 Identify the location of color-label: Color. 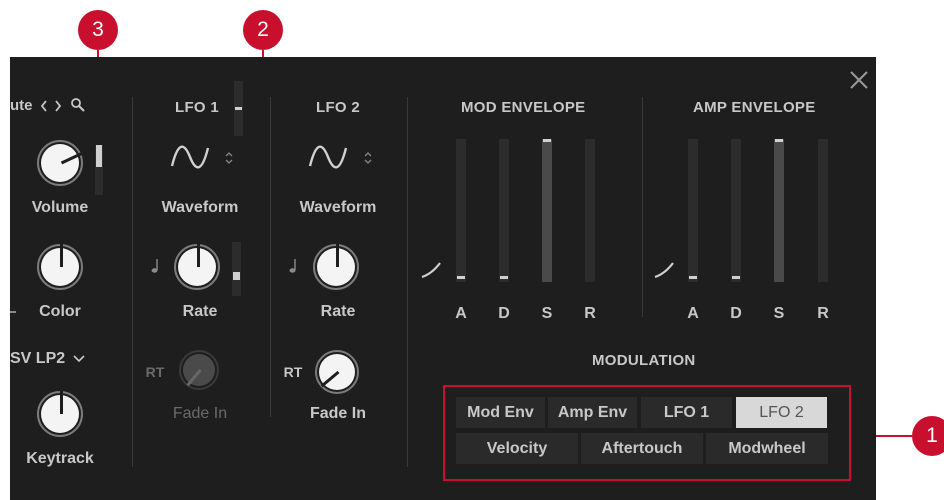
(60, 311).